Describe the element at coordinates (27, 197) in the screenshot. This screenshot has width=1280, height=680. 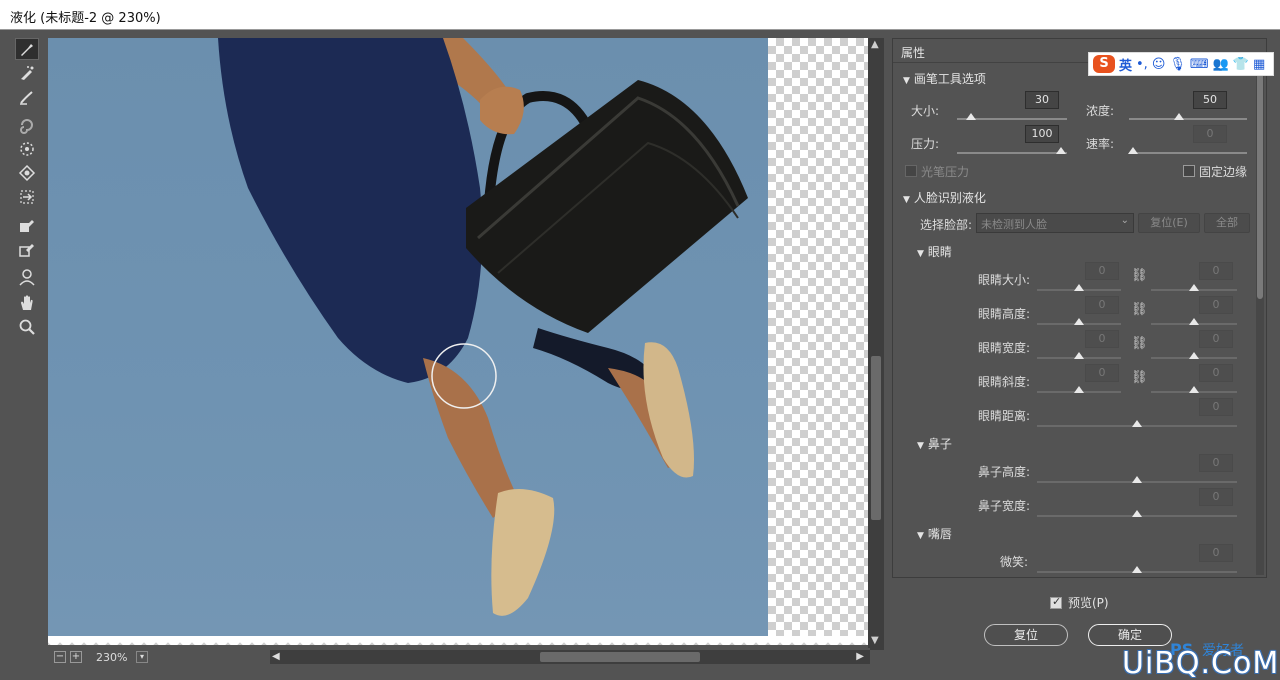
I see `push-left-tool` at that location.